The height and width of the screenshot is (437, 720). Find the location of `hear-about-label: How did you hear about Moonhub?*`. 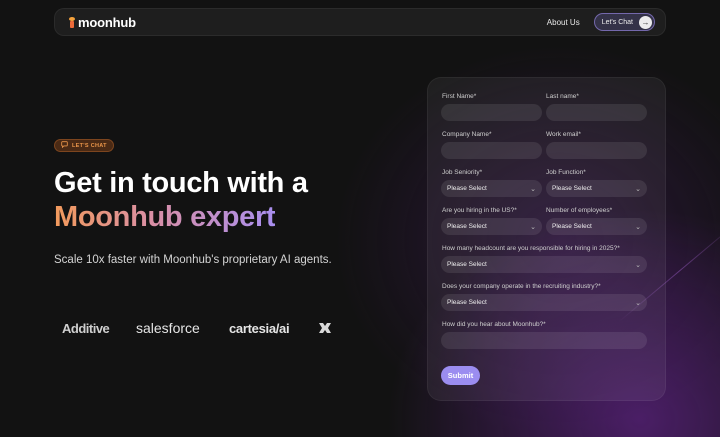

hear-about-label: How did you hear about Moonhub?* is located at coordinates (494, 324).